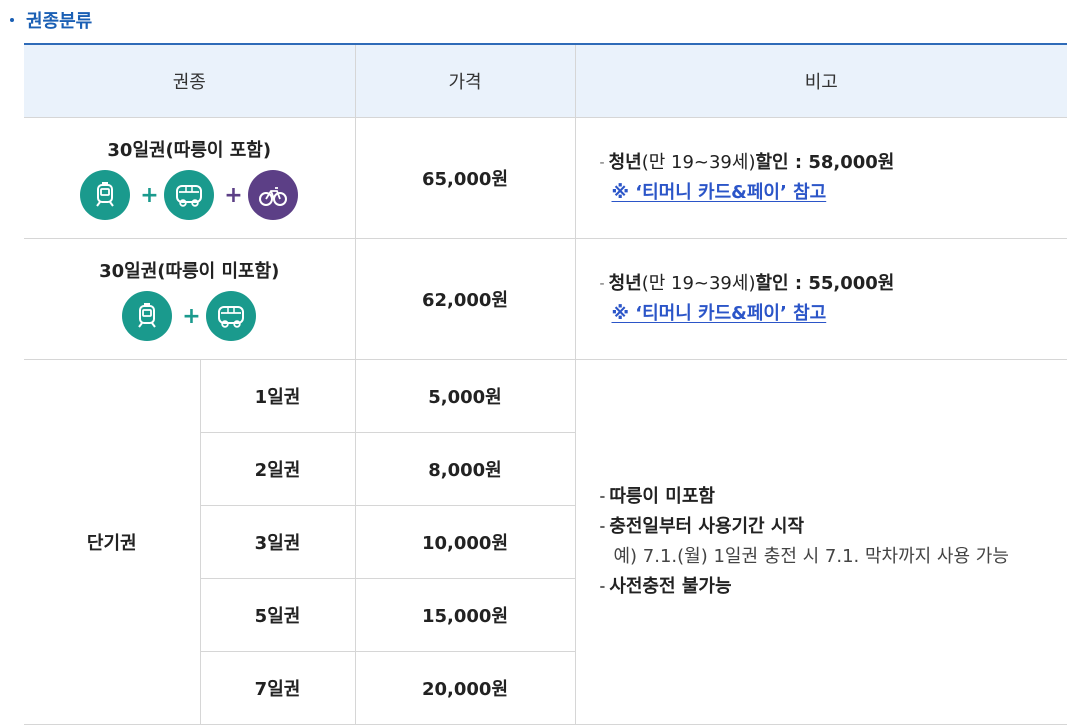 This screenshot has height=725, width=1067. What do you see at coordinates (811, 556) in the screenshot?
I see `note-example: 예) 7.1.(월) 1일권 충전 시 7.1. 막차까지 사용 가능` at bounding box center [811, 556].